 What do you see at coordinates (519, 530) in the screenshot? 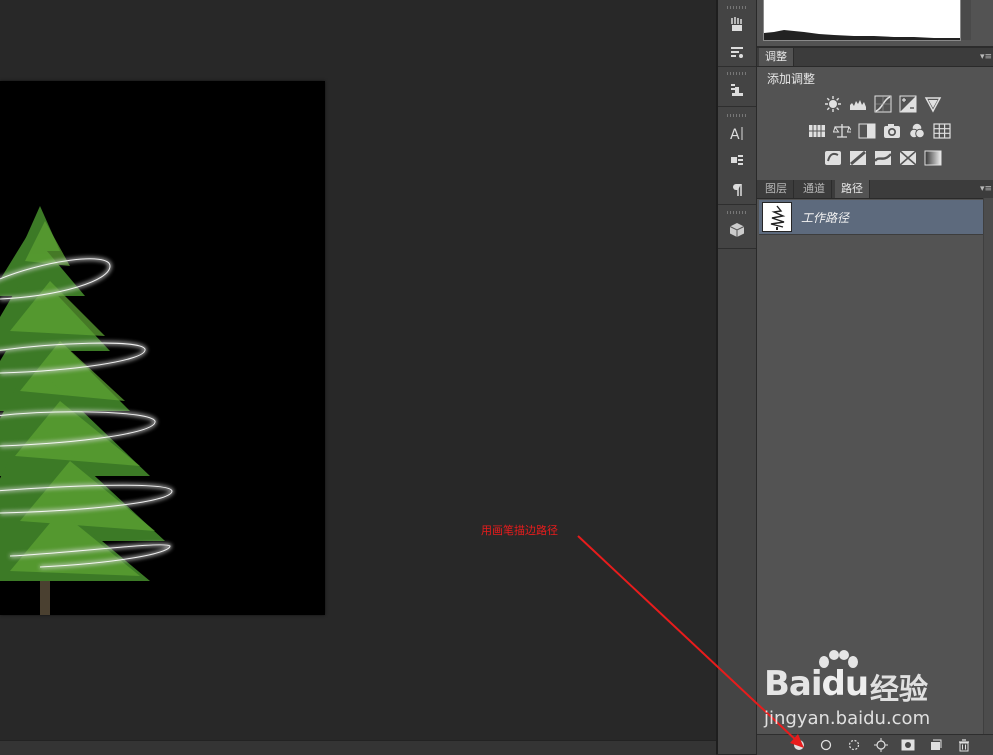
I see `annotation-label: 用画笔描边路径` at bounding box center [519, 530].